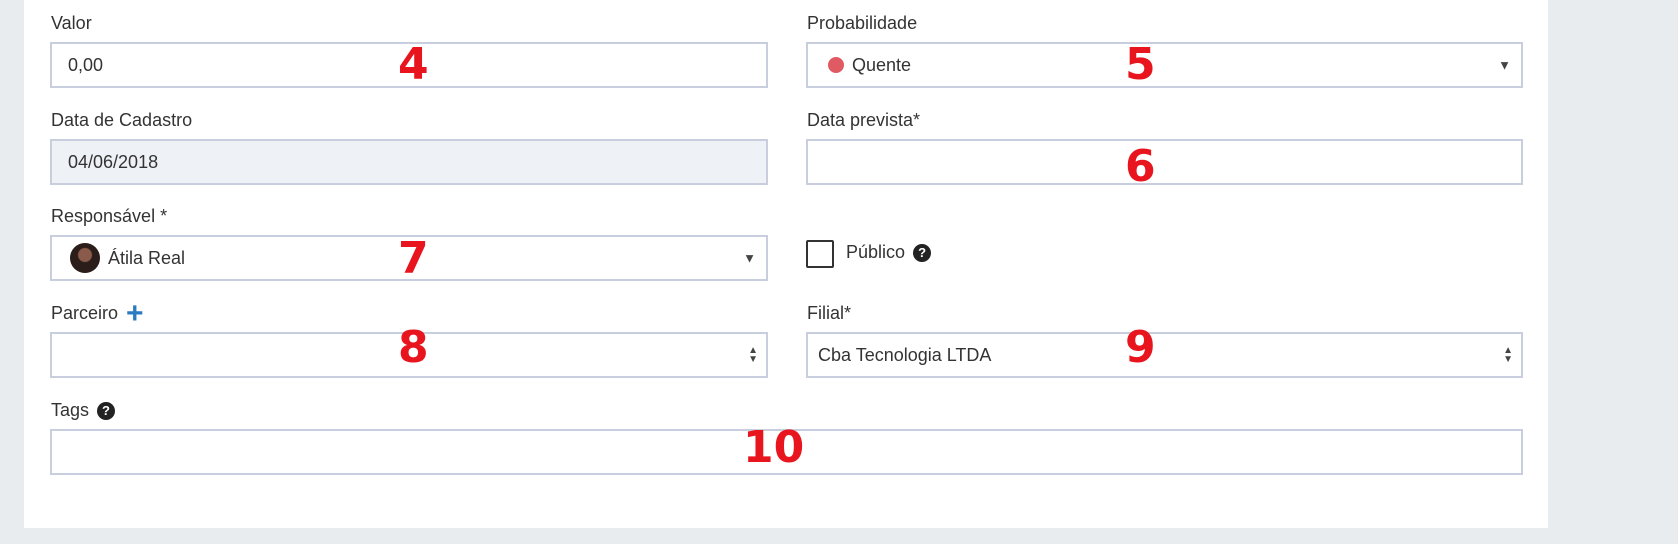 This screenshot has width=1678, height=544. Describe the element at coordinates (122, 120) in the screenshot. I see `data-cadastro-label: Data de Cadastro` at that location.